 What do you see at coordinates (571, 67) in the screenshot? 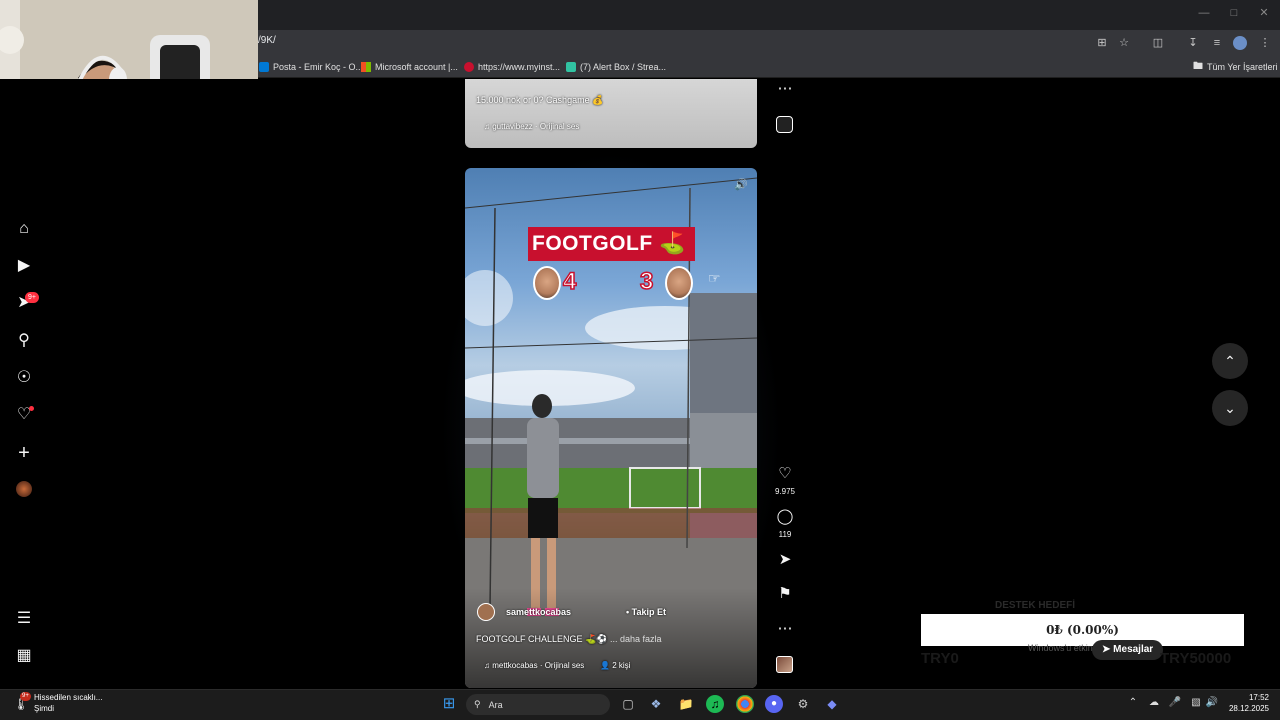
I see `streamlabs-icon` at bounding box center [571, 67].